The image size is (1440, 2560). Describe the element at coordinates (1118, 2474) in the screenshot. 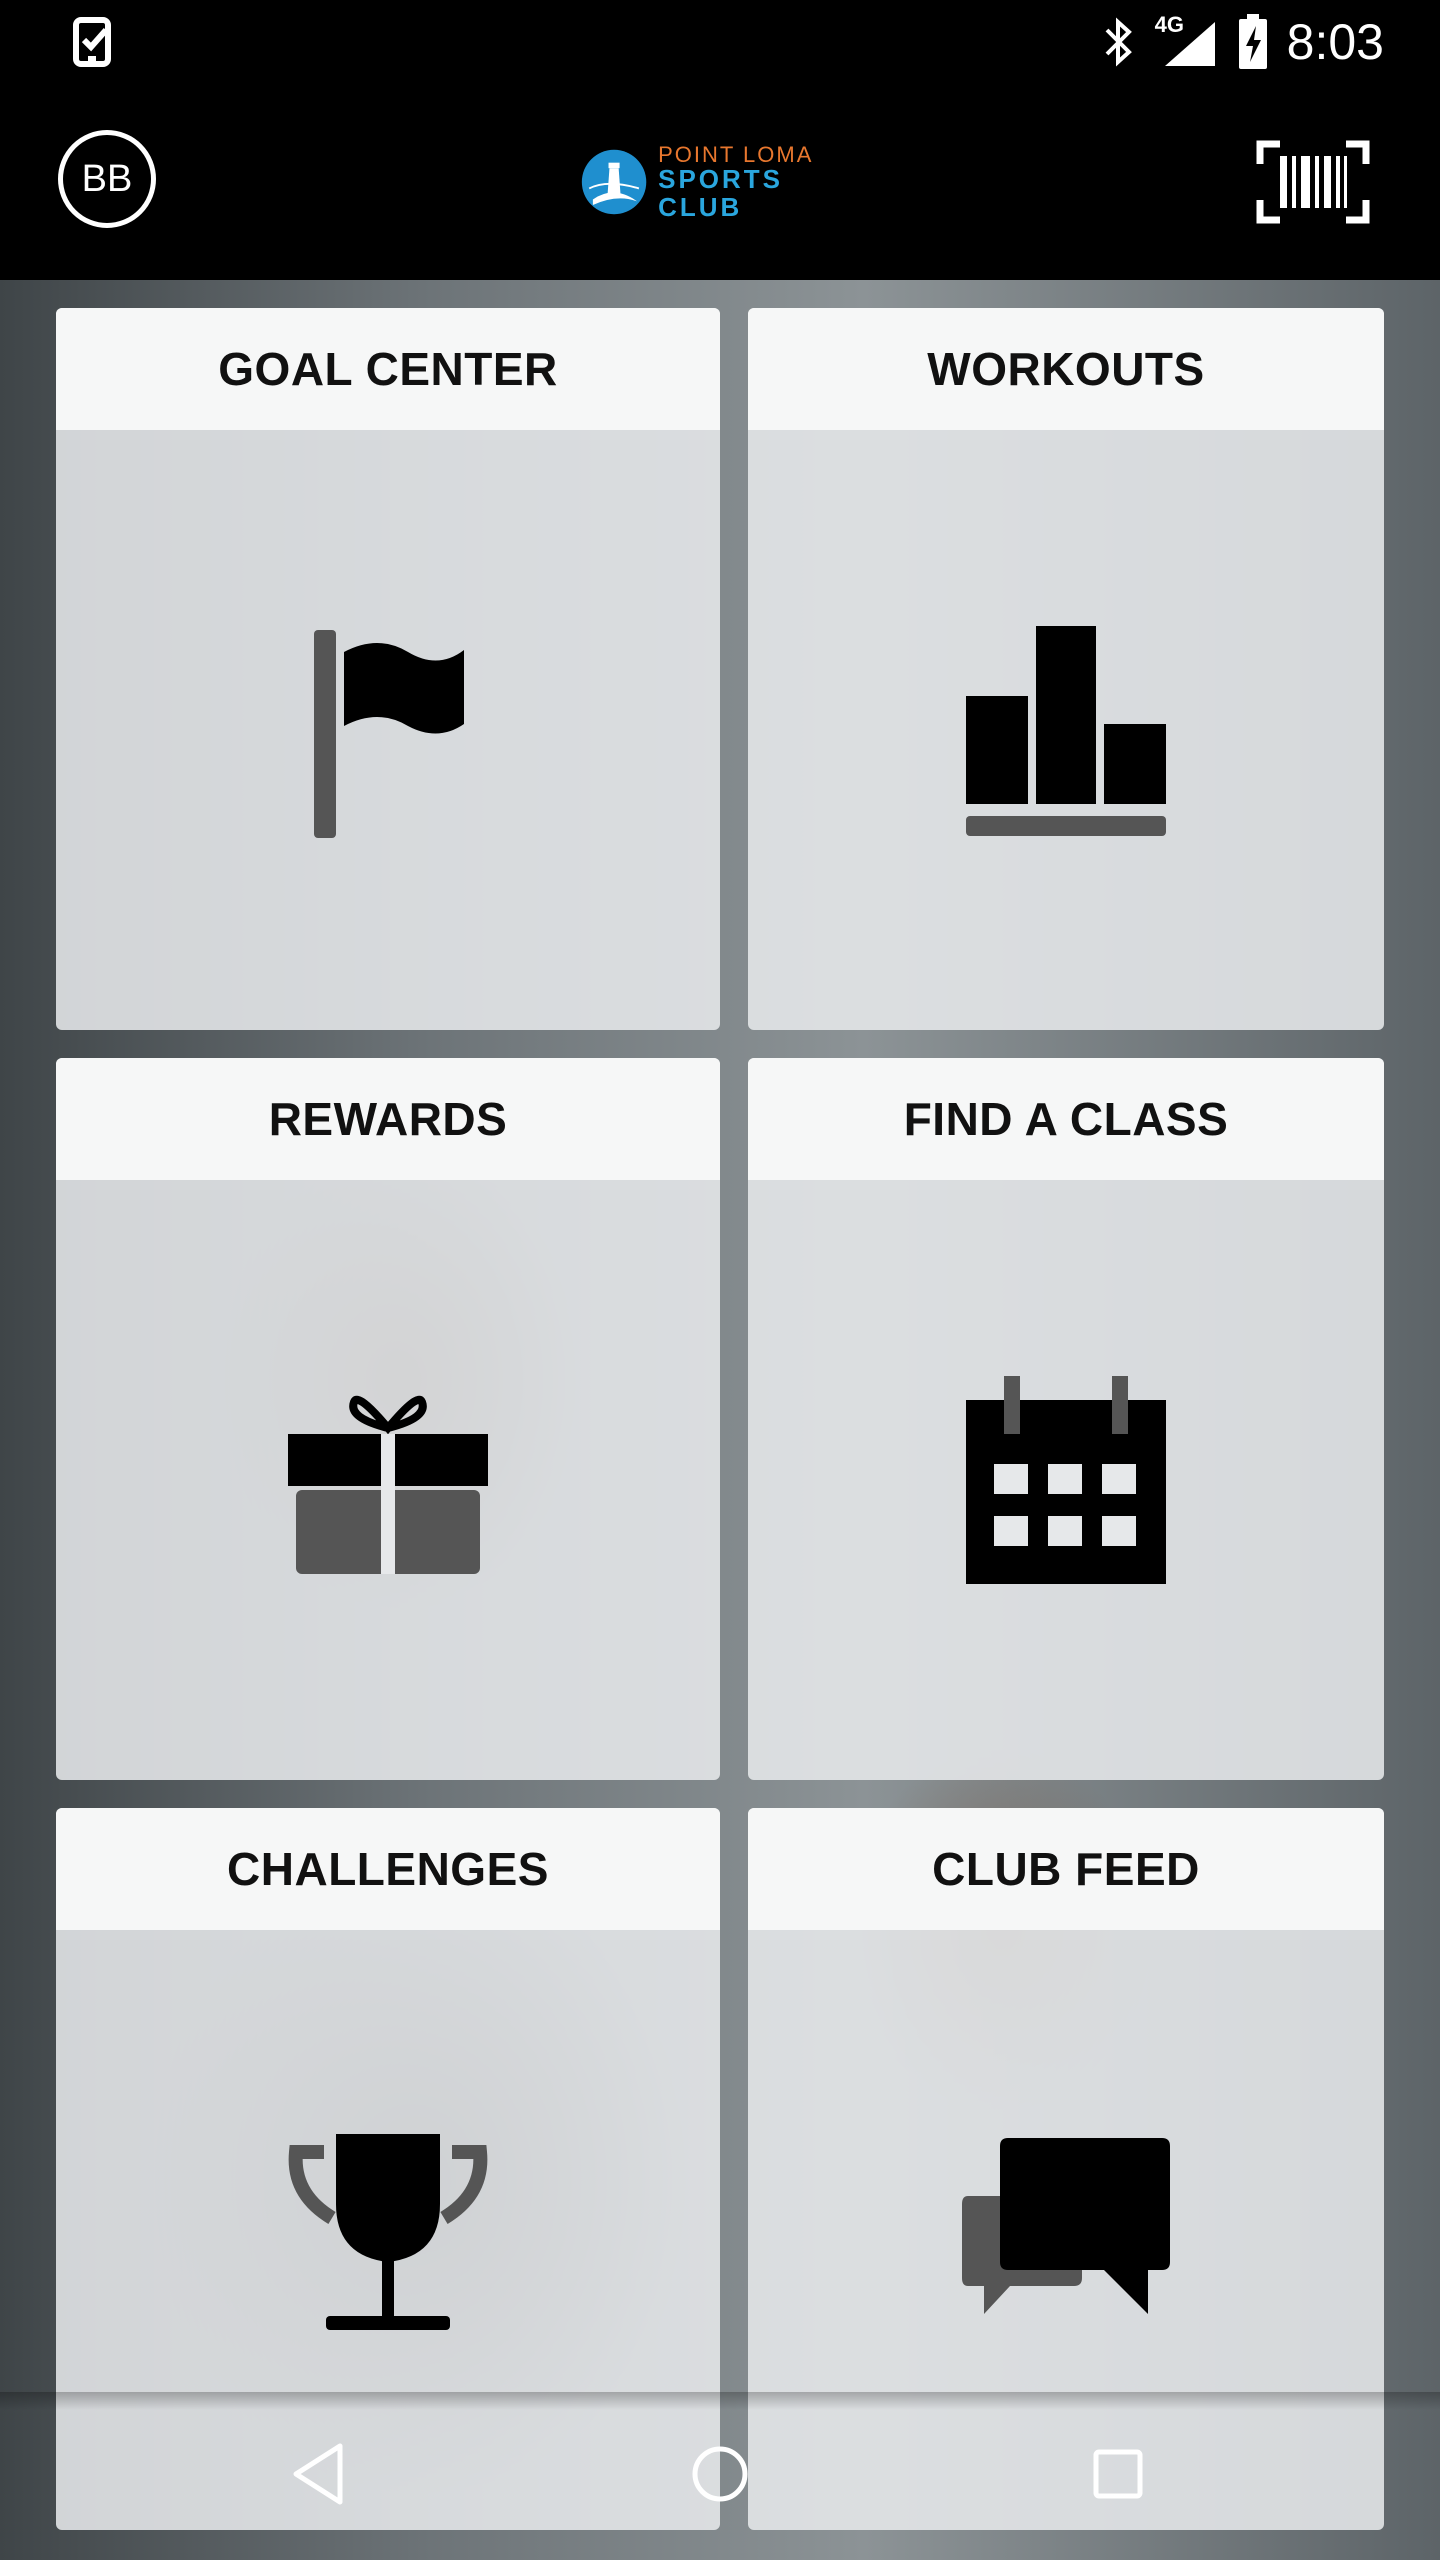

I see `recents-icon` at that location.